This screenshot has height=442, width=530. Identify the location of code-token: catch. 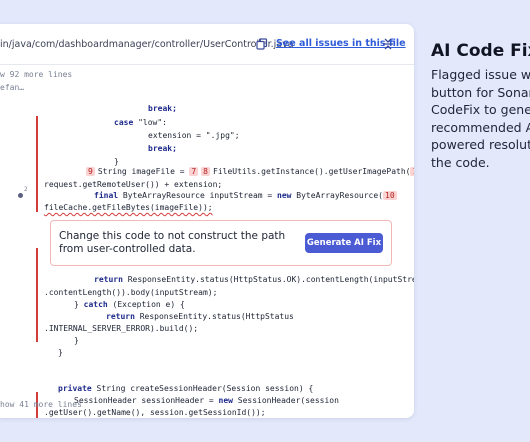
(98, 304).